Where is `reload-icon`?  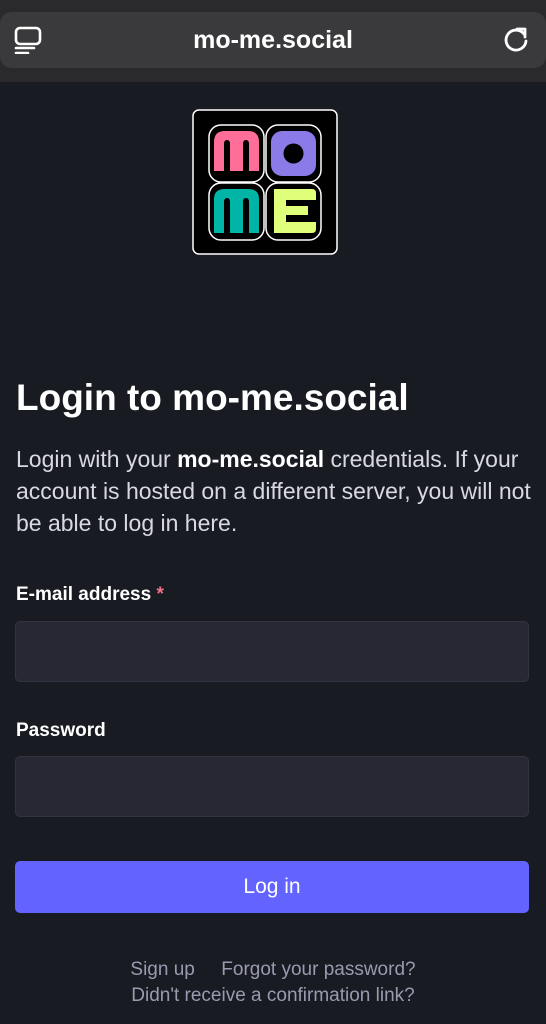
reload-icon is located at coordinates (516, 40).